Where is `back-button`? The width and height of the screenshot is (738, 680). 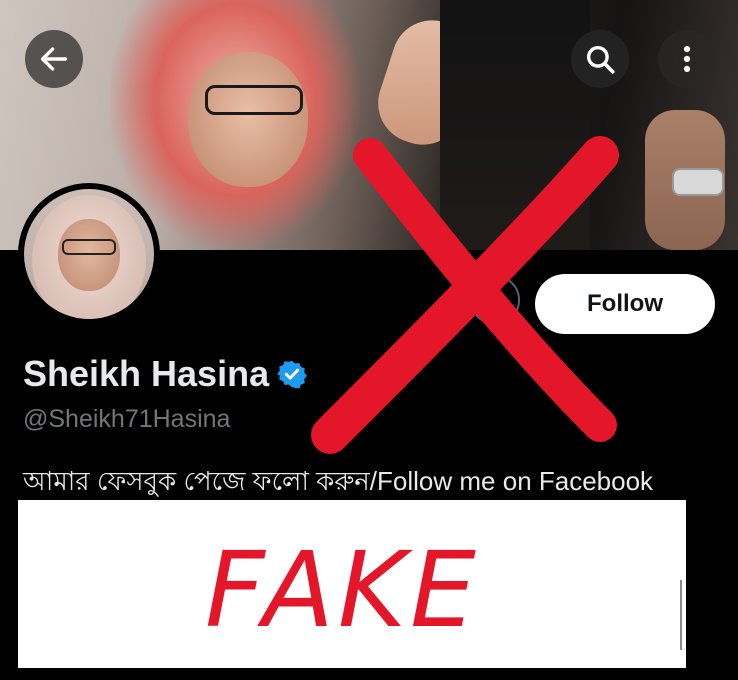
back-button is located at coordinates (54, 59).